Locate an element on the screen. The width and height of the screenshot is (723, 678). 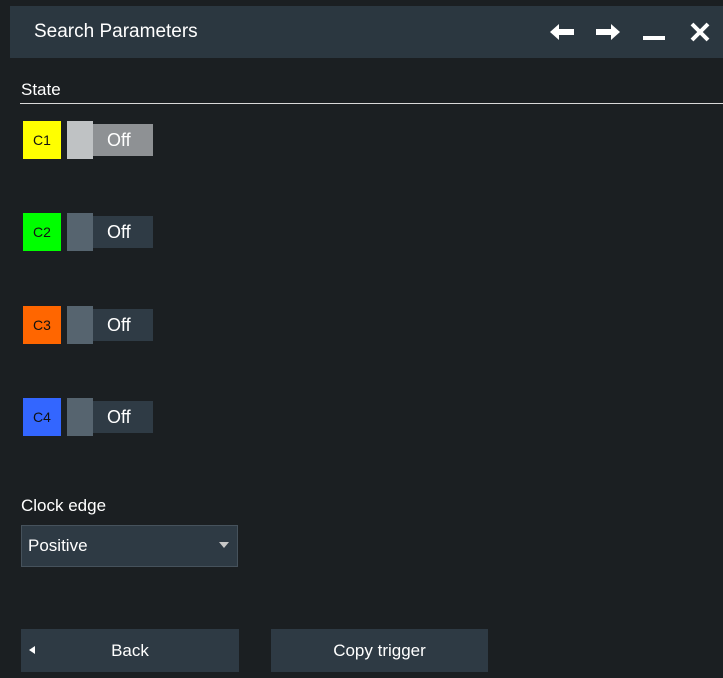
channel-row-c4: C4 Off is located at coordinates (88, 417).